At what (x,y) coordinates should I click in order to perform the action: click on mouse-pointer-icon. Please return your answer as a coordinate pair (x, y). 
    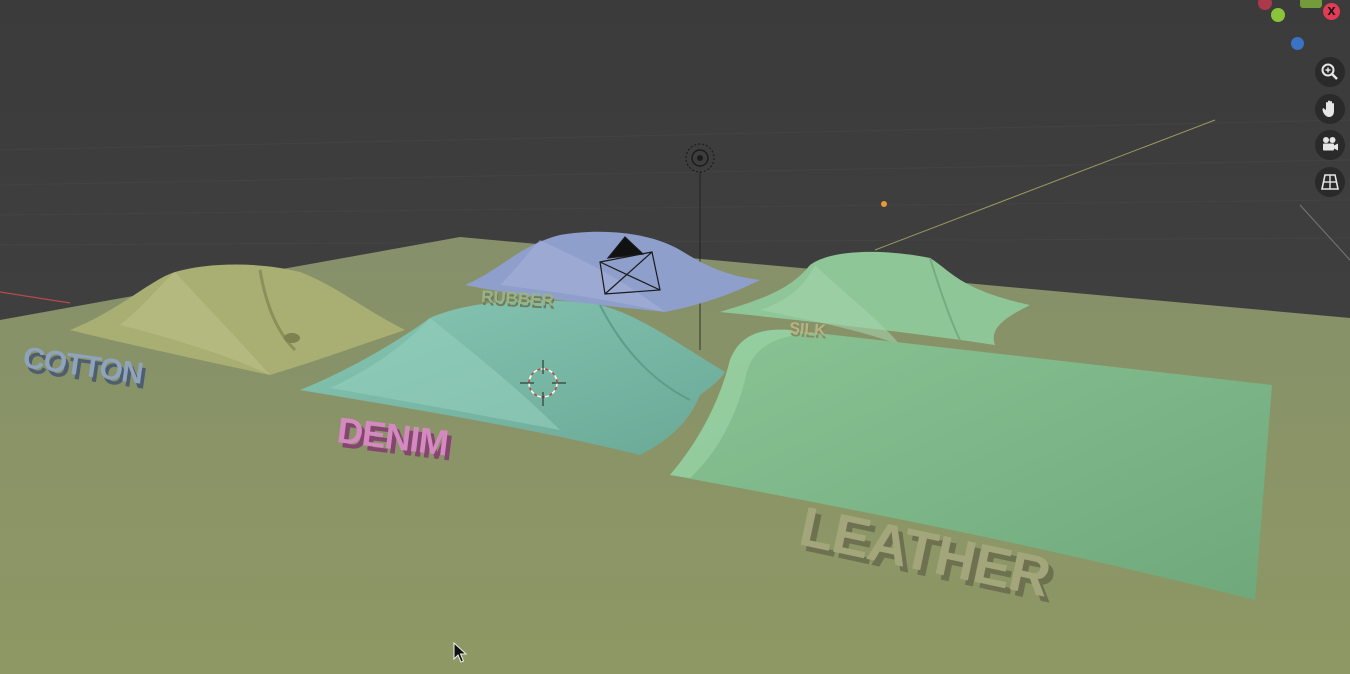
    Looking at the image, I should click on (460, 652).